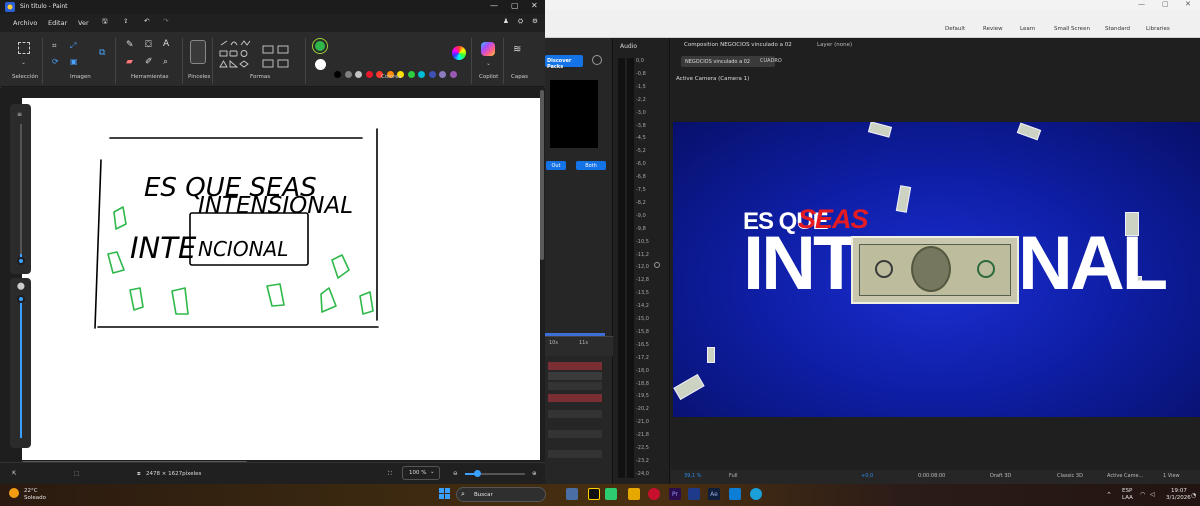  What do you see at coordinates (459, 53) in the screenshot?
I see `edit-colors-icon` at bounding box center [459, 53].